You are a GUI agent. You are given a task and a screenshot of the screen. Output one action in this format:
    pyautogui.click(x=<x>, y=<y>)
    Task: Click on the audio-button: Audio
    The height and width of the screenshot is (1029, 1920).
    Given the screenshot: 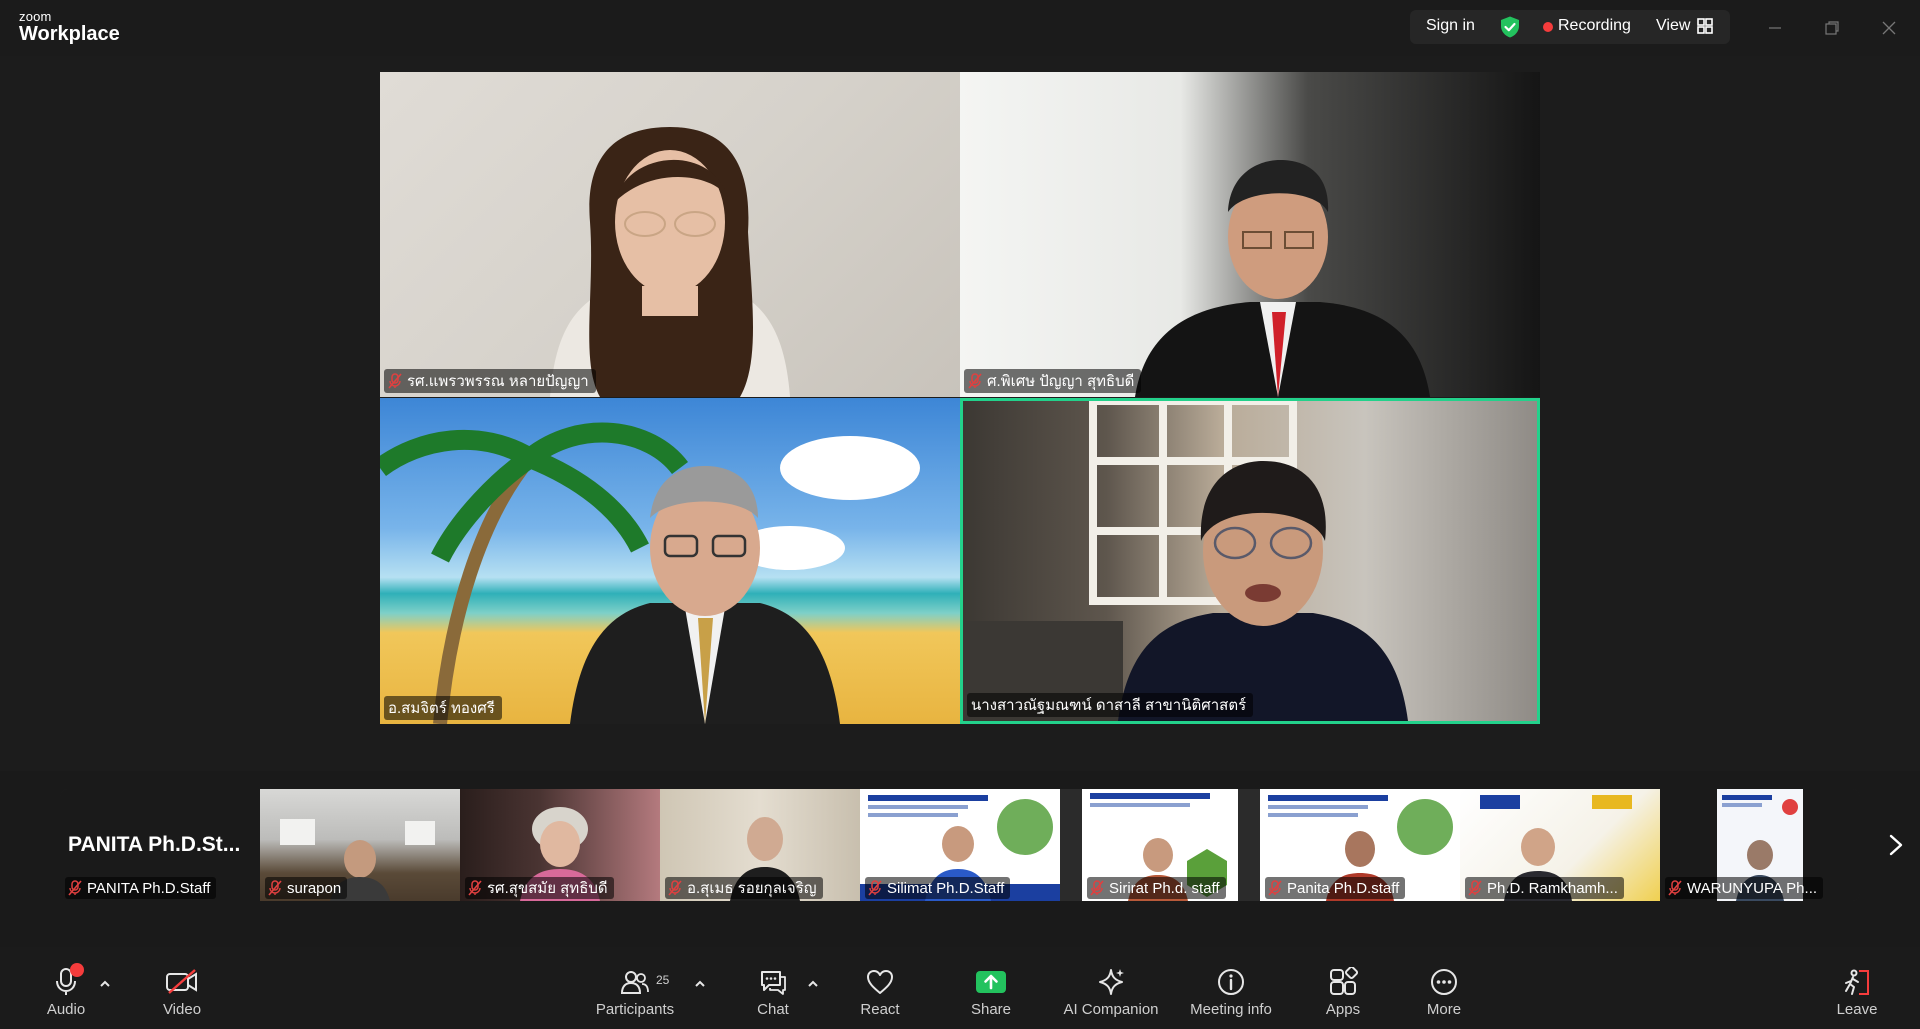 What is the action you would take?
    pyautogui.click(x=66, y=988)
    